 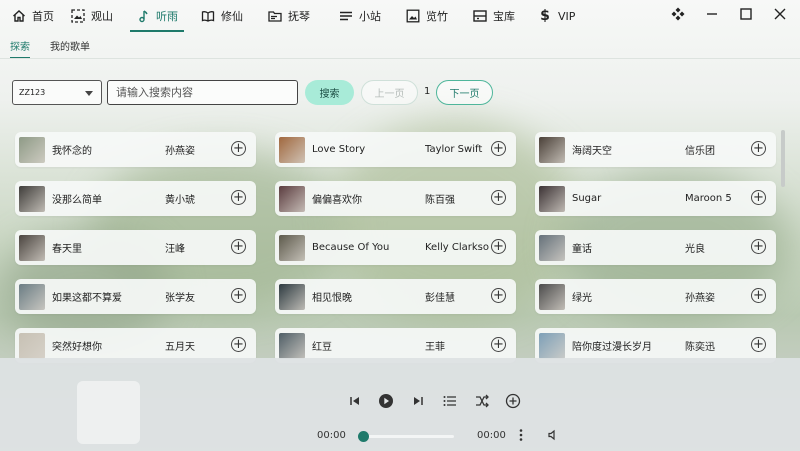 What do you see at coordinates (513, 401) in the screenshot?
I see `add-circle-icon` at bounding box center [513, 401].